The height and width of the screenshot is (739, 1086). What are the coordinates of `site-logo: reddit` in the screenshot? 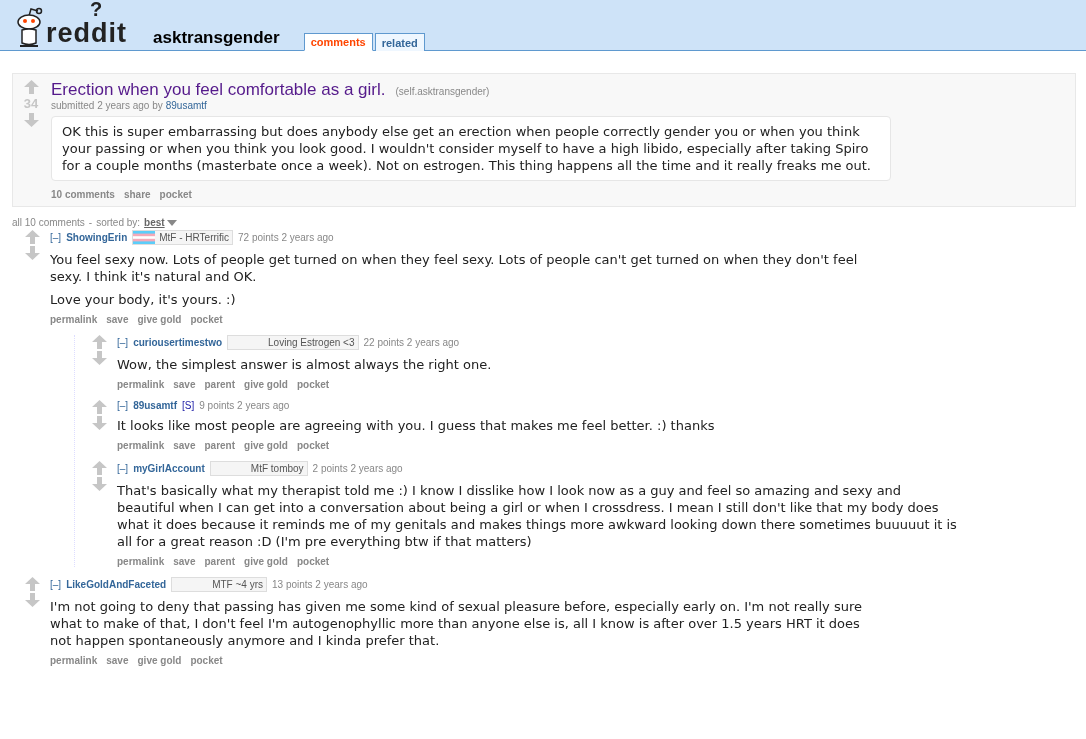 It's located at (86, 33).